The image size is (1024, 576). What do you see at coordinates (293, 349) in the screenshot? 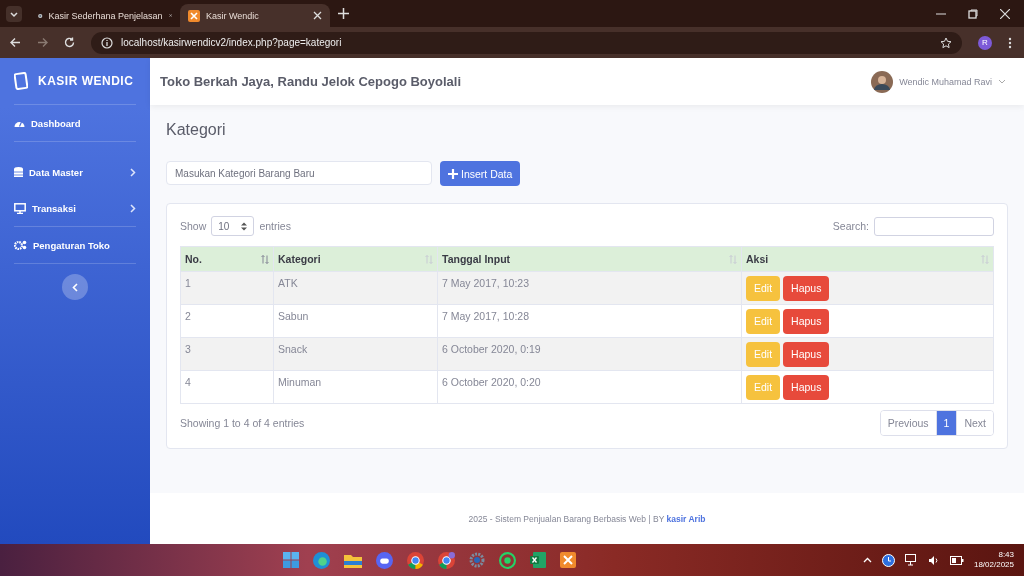
I see `table-cell: Snack` at bounding box center [293, 349].